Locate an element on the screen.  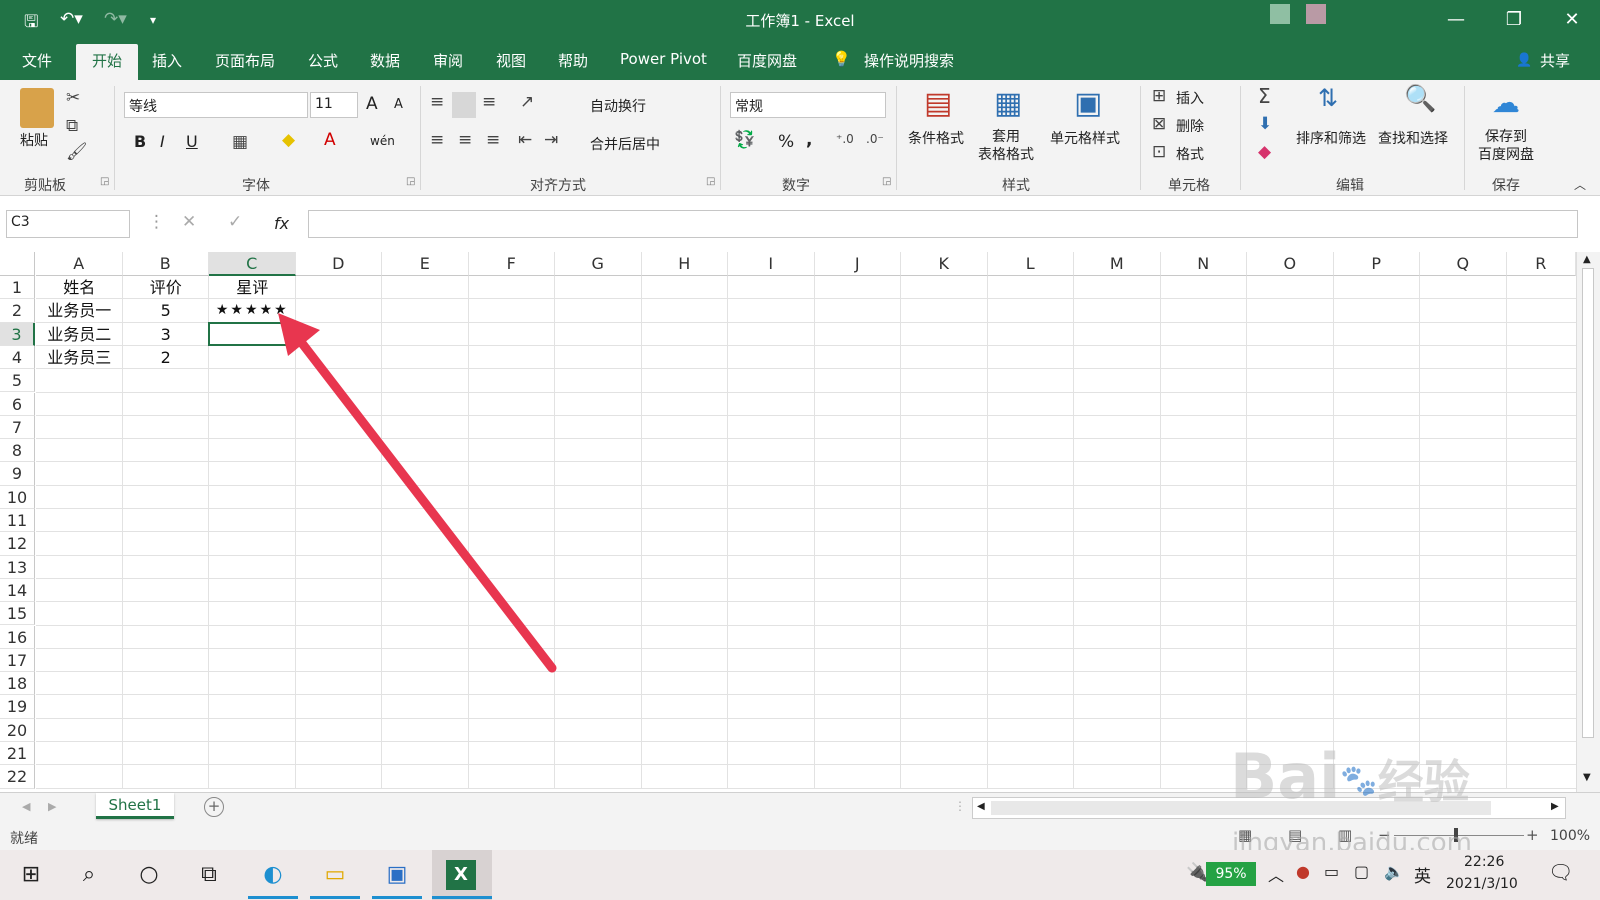
sheet-next-icon: ▶ is located at coordinates (52, 806).